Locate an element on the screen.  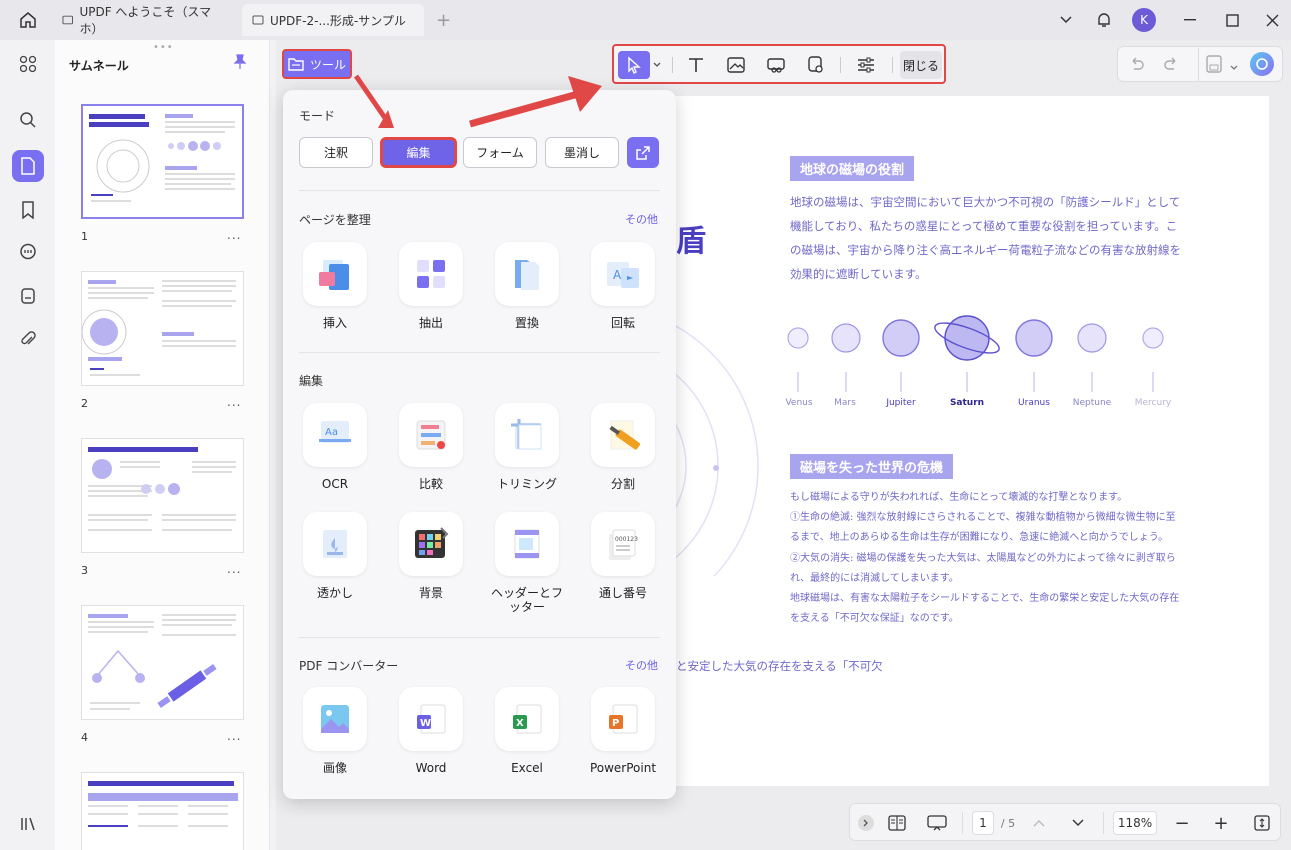
tool-compare: 比較 is located at coordinates (431, 447).